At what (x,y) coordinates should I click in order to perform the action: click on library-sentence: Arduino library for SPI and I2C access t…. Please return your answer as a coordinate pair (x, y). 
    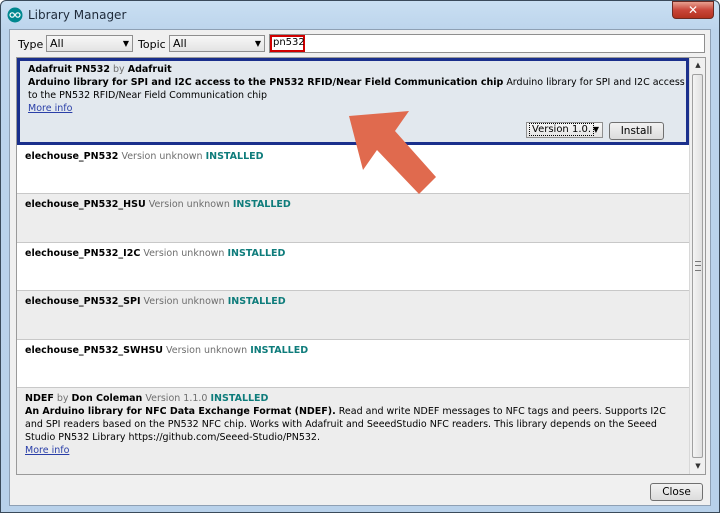
    Looking at the image, I should click on (266, 82).